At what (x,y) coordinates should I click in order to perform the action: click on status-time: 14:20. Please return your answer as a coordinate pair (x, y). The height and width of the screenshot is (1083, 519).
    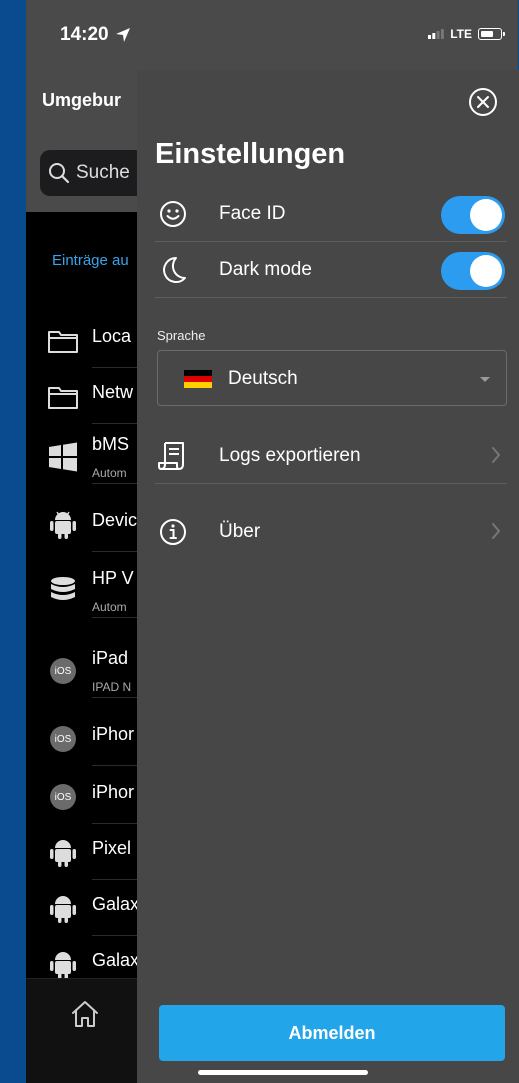
    Looking at the image, I should click on (84, 34).